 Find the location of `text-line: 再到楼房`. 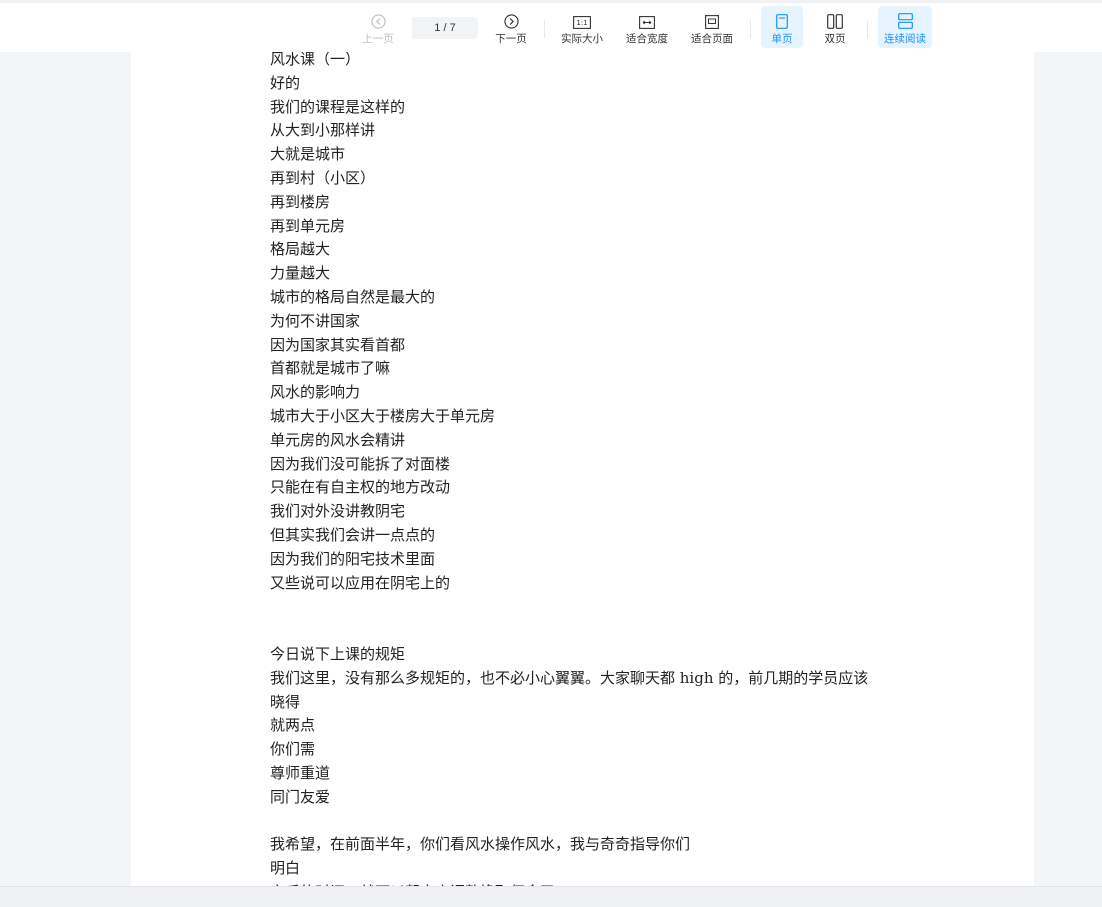

text-line: 再到楼房 is located at coordinates (300, 201).